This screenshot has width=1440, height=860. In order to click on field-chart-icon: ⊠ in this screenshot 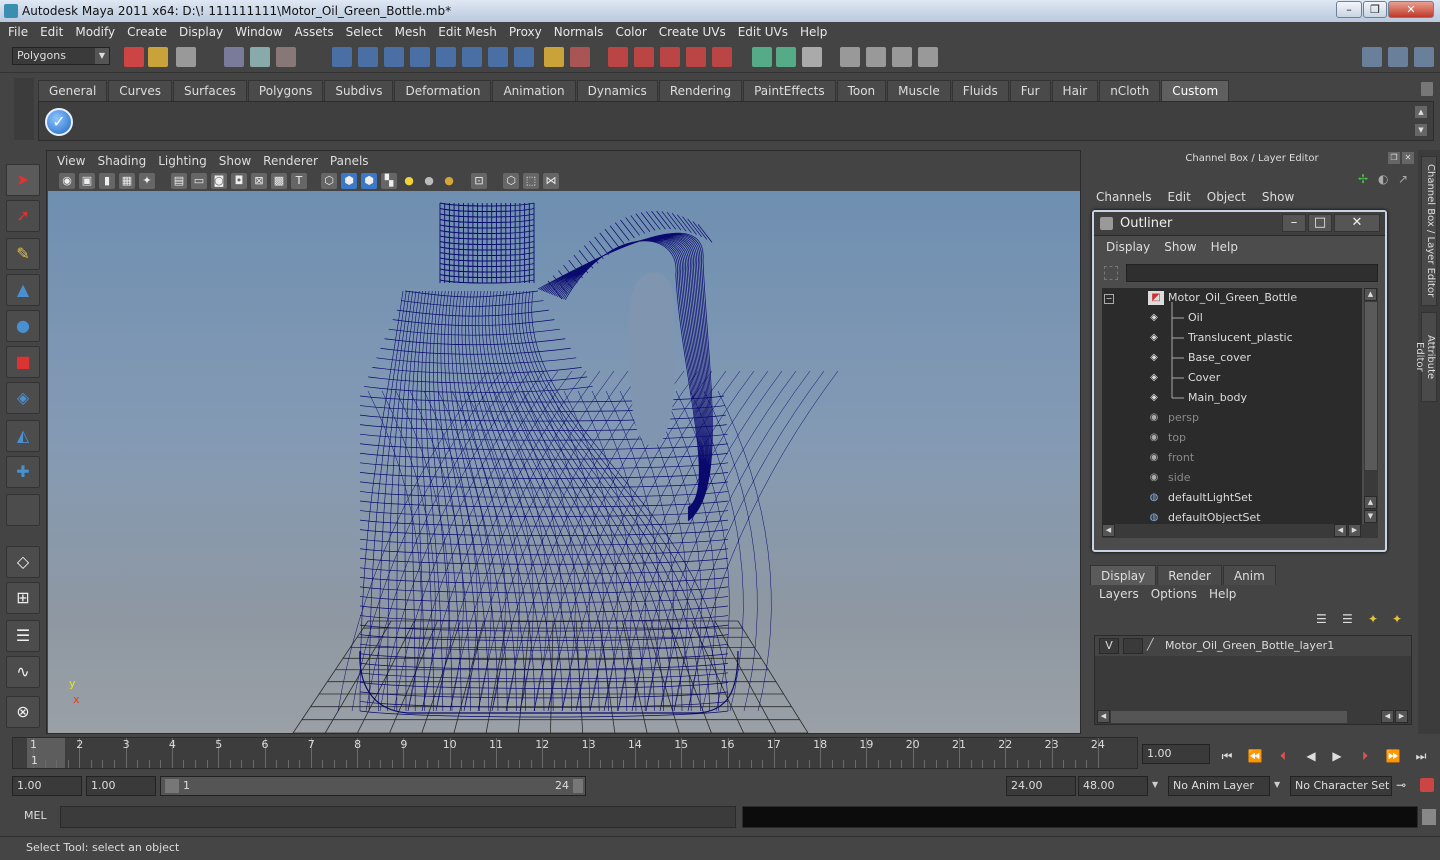, I will do `click(259, 181)`.